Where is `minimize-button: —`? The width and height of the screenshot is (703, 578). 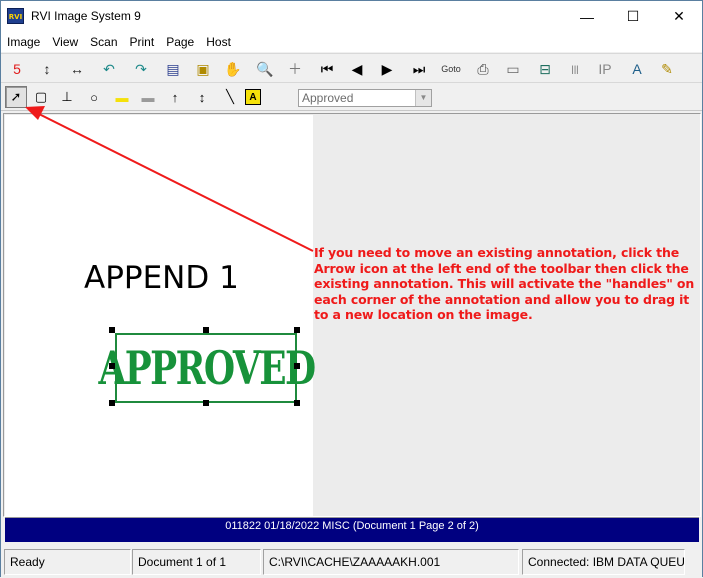 minimize-button: — is located at coordinates (587, 16).